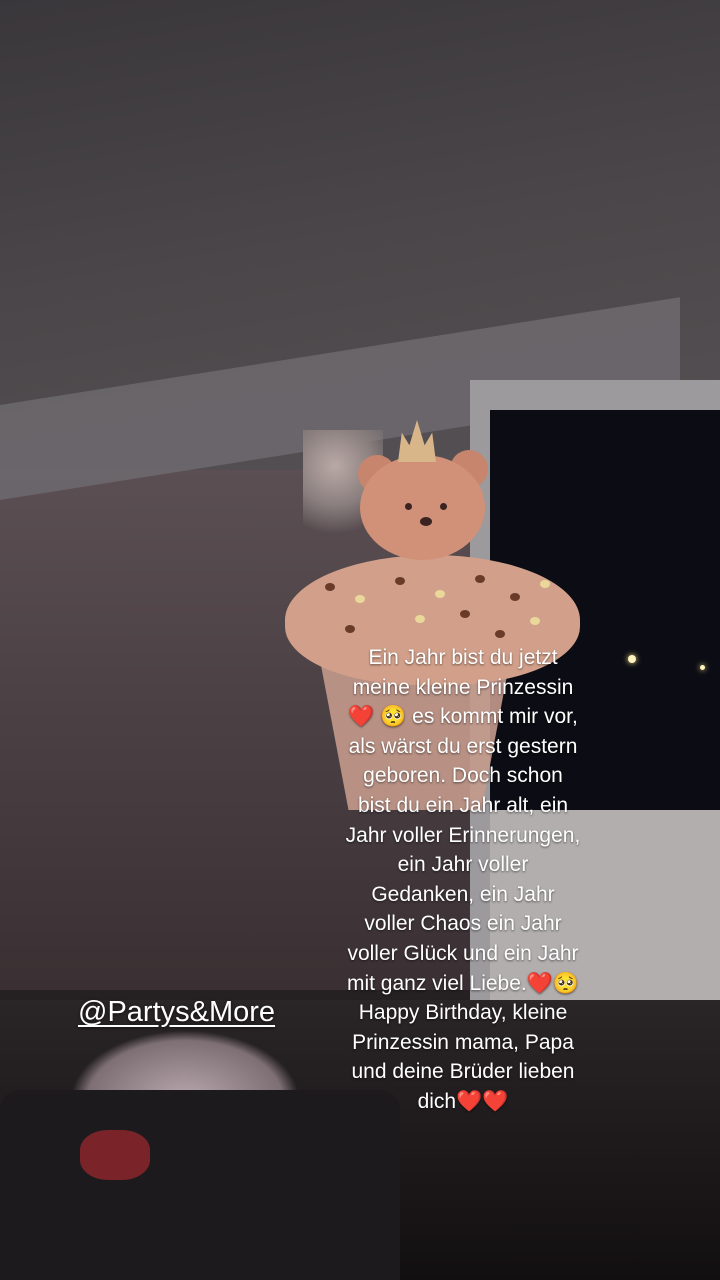 The image size is (720, 1280). Describe the element at coordinates (463, 776) in the screenshot. I see `caption-line: geboren. Doch schon` at that location.